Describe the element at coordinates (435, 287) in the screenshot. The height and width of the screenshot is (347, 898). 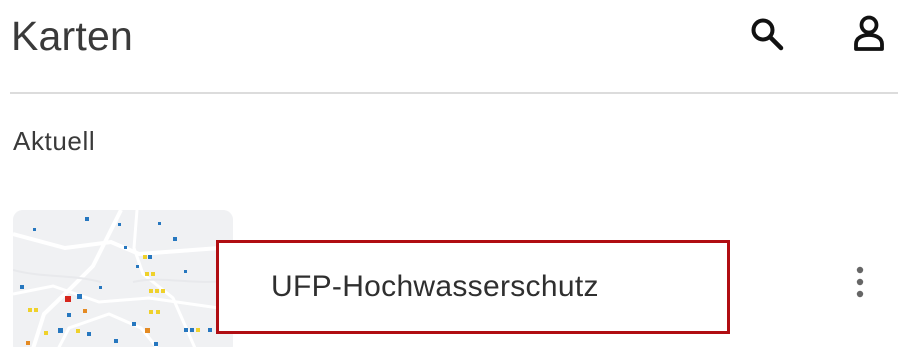
I see `map-title: UFP-Hochwasserschutz` at that location.